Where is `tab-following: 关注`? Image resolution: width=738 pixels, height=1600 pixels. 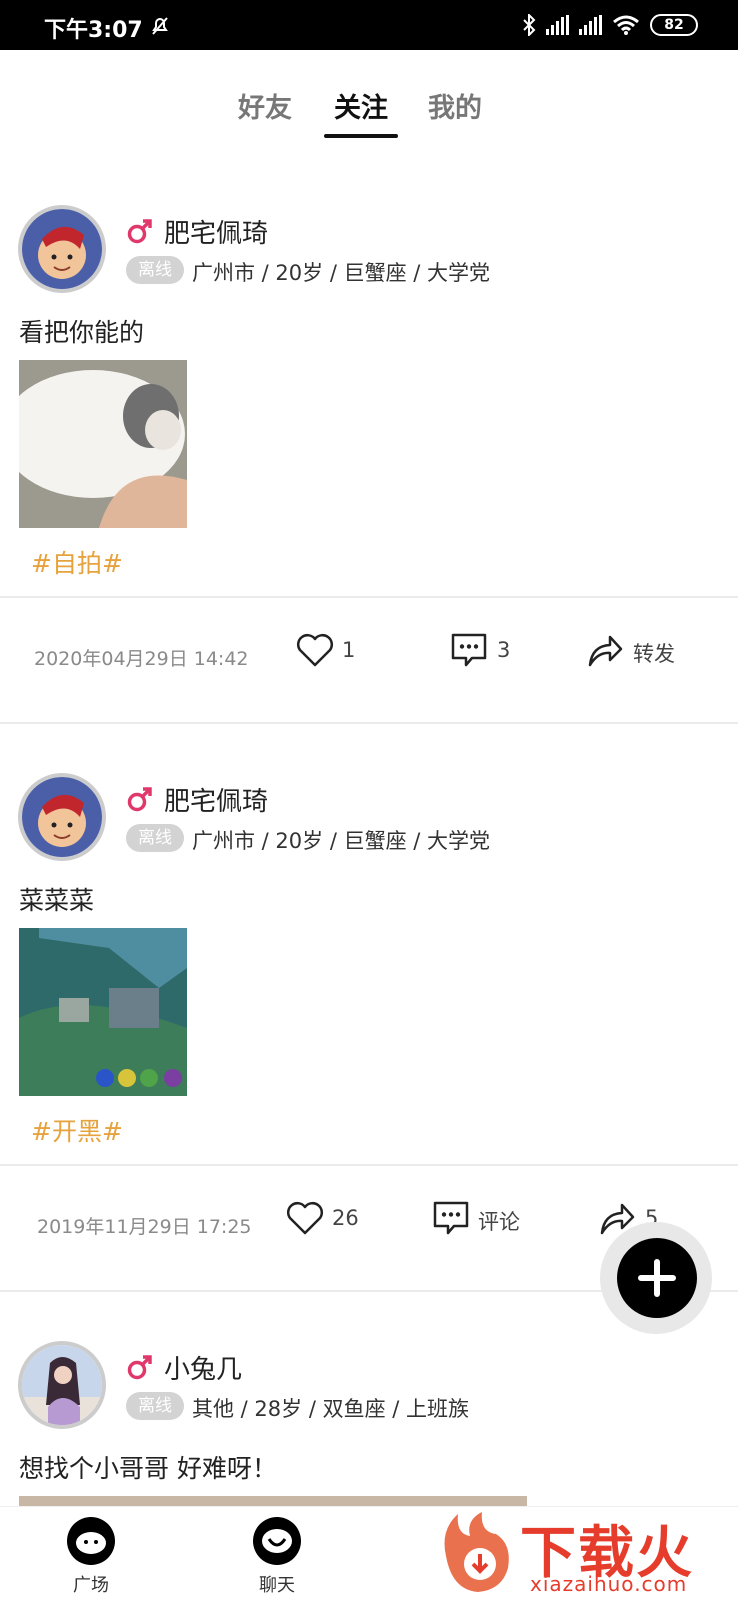 tab-following: 关注 is located at coordinates (361, 105).